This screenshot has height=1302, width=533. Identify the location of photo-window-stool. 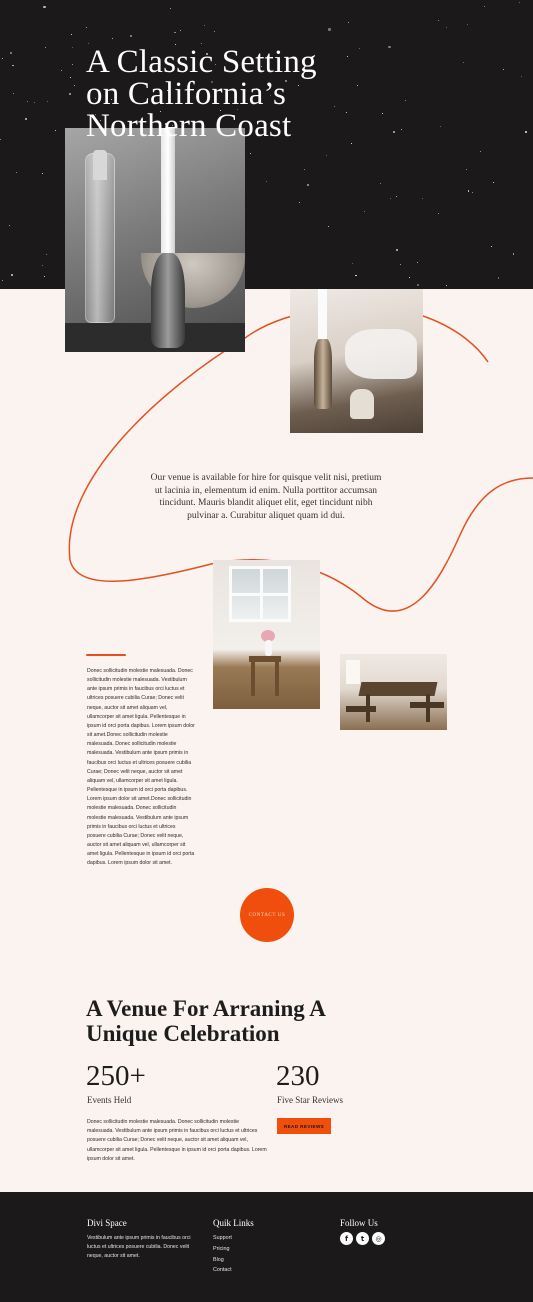
(266, 634).